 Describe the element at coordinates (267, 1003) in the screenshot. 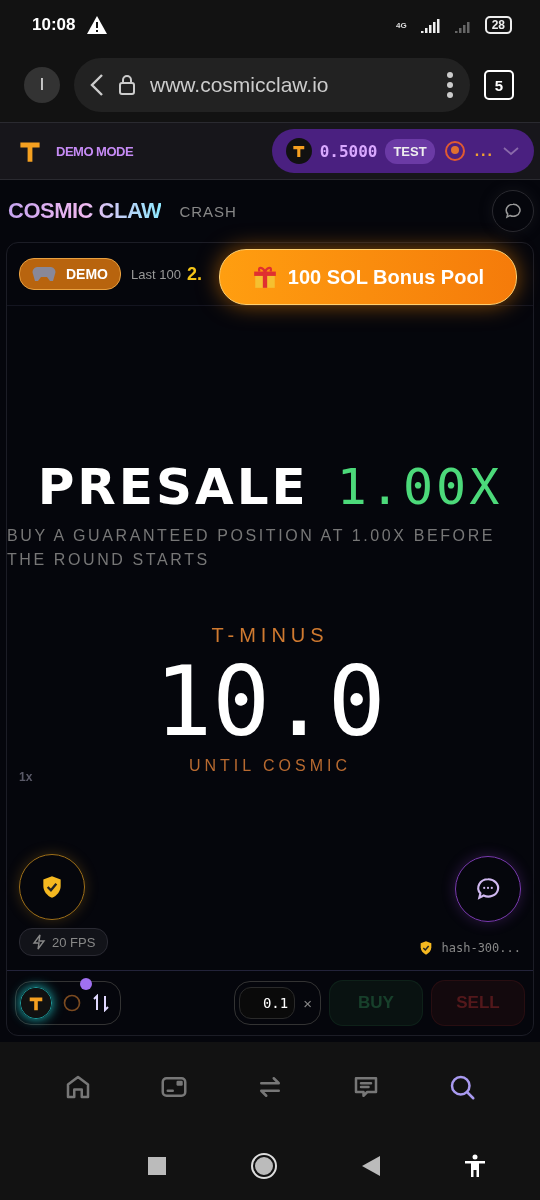

I see `amount-field: 0.1` at that location.